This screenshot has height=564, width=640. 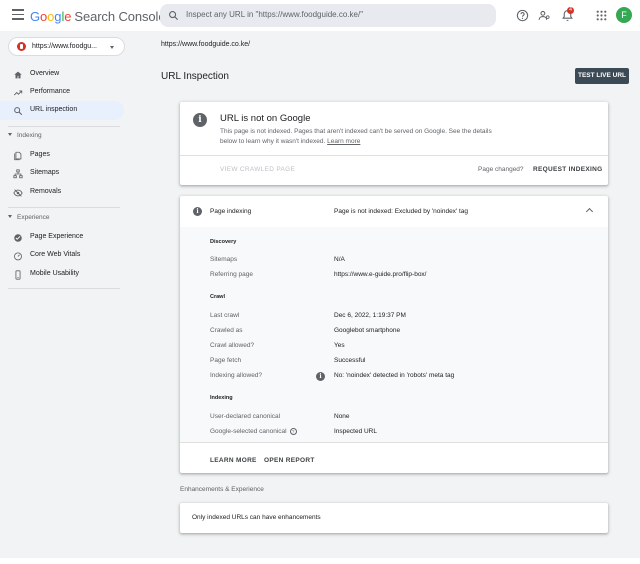 I want to click on sidebar-item-core-web-vitals: Core Web Vitals, so click(x=62, y=255).